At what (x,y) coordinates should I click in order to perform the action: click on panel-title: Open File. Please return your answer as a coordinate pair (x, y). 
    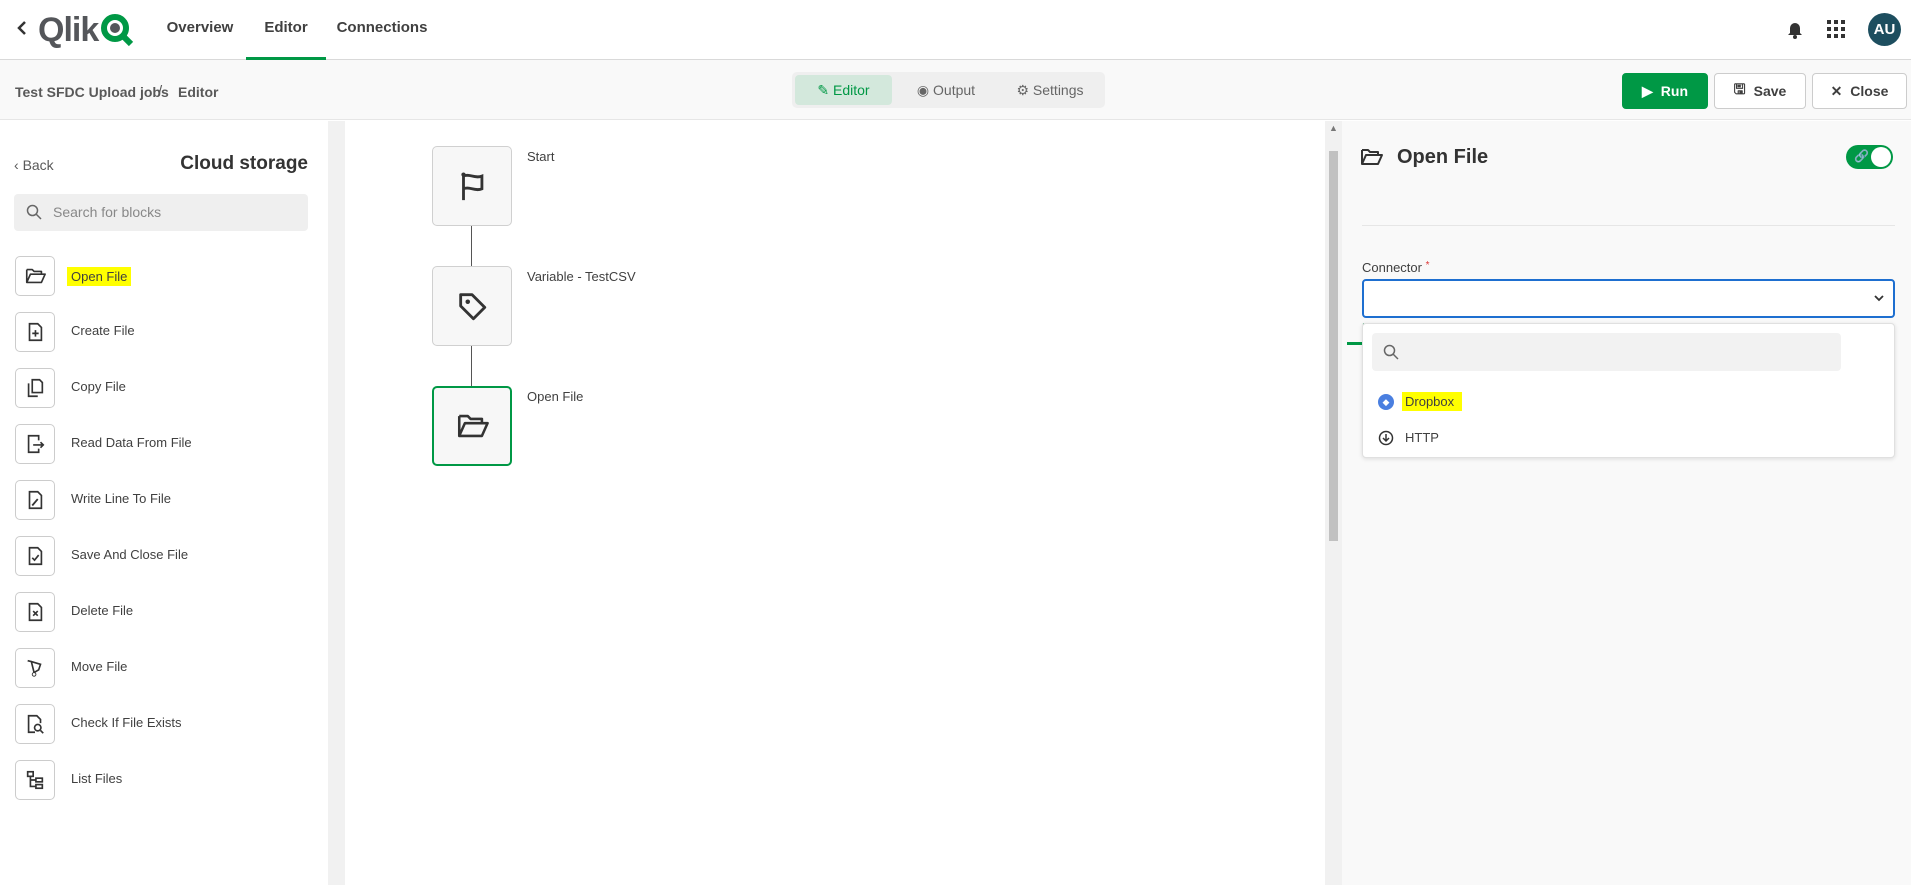
    Looking at the image, I should click on (1443, 157).